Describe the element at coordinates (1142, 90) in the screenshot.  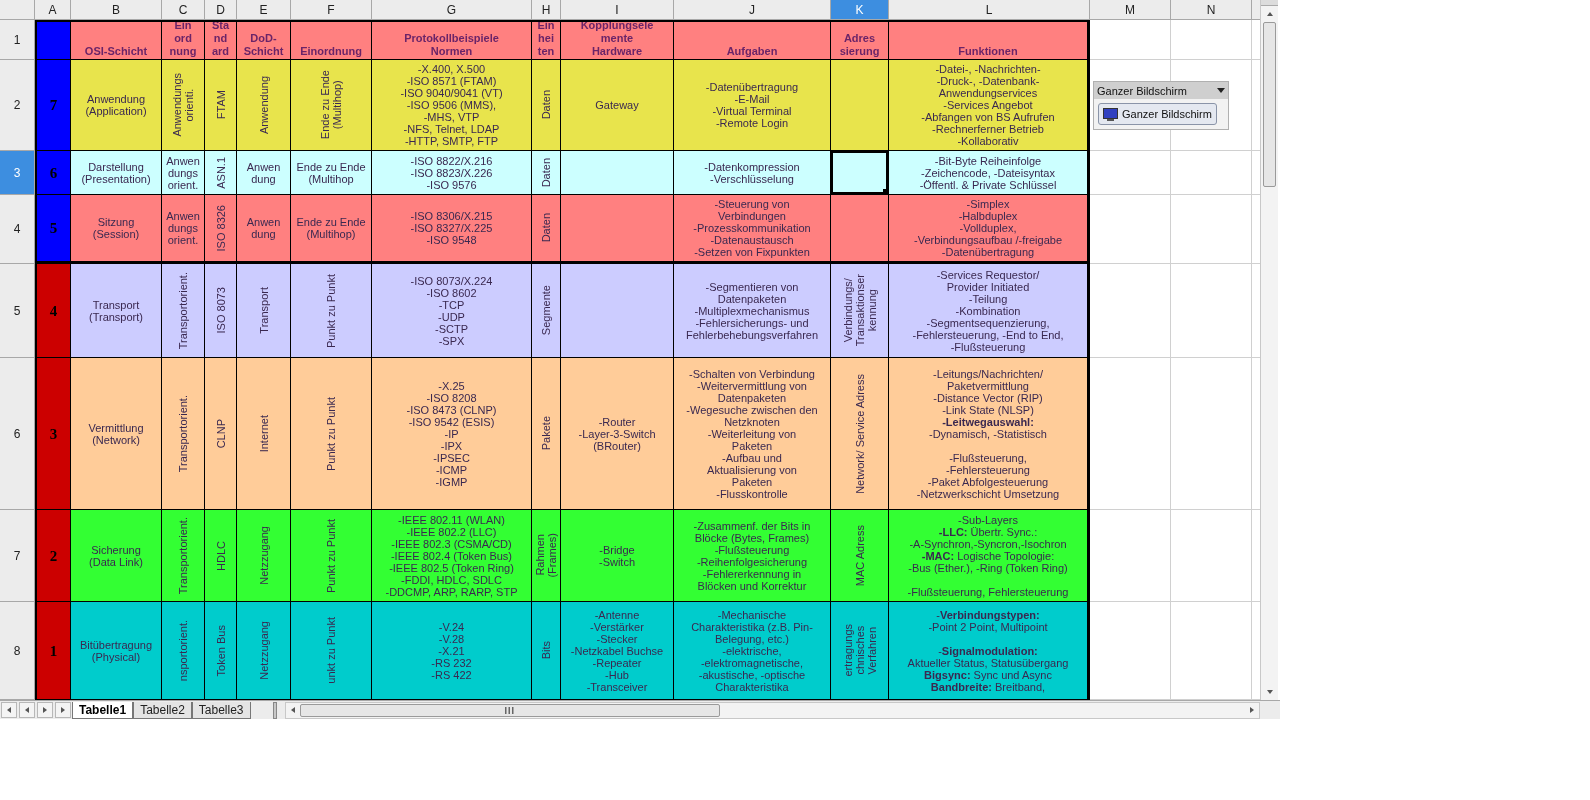
I see `toolbar-title: Ganzer Bildschirm` at that location.